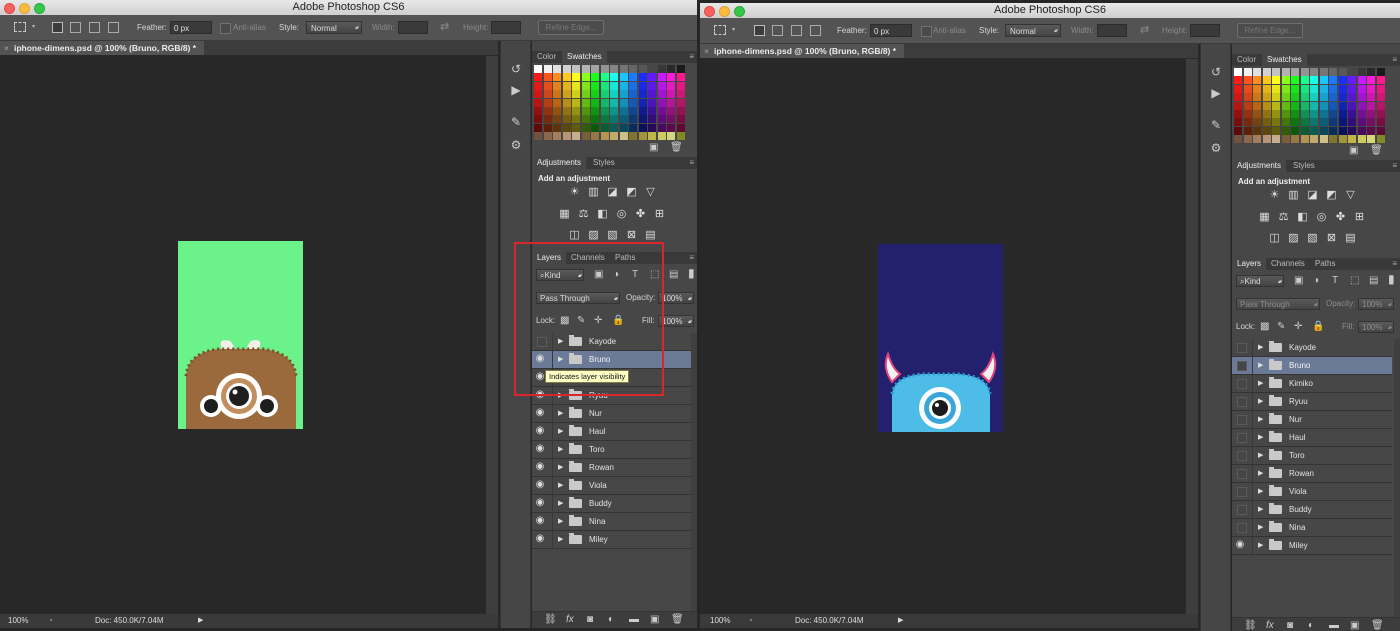  What do you see at coordinates (1293, 238) in the screenshot?
I see `posterize-icon: ▨` at bounding box center [1293, 238].